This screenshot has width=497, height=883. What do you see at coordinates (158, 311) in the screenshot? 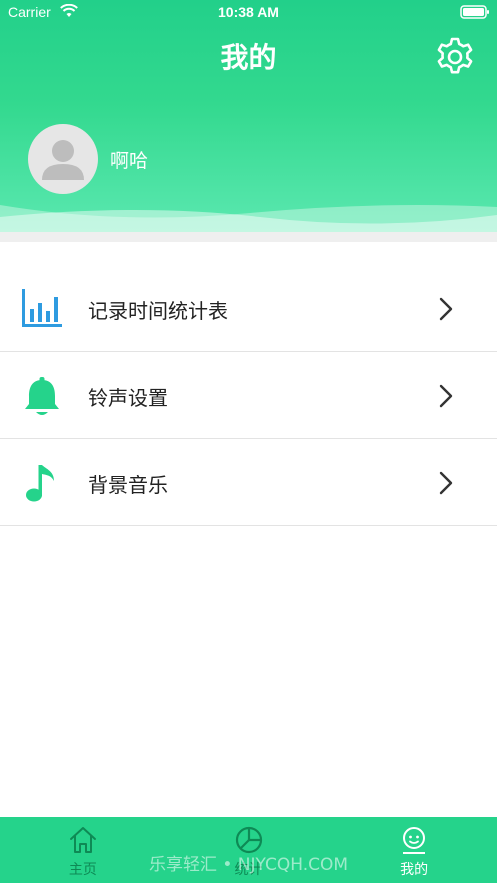
I see `menu-item-label: 记录时间统计表` at bounding box center [158, 311].